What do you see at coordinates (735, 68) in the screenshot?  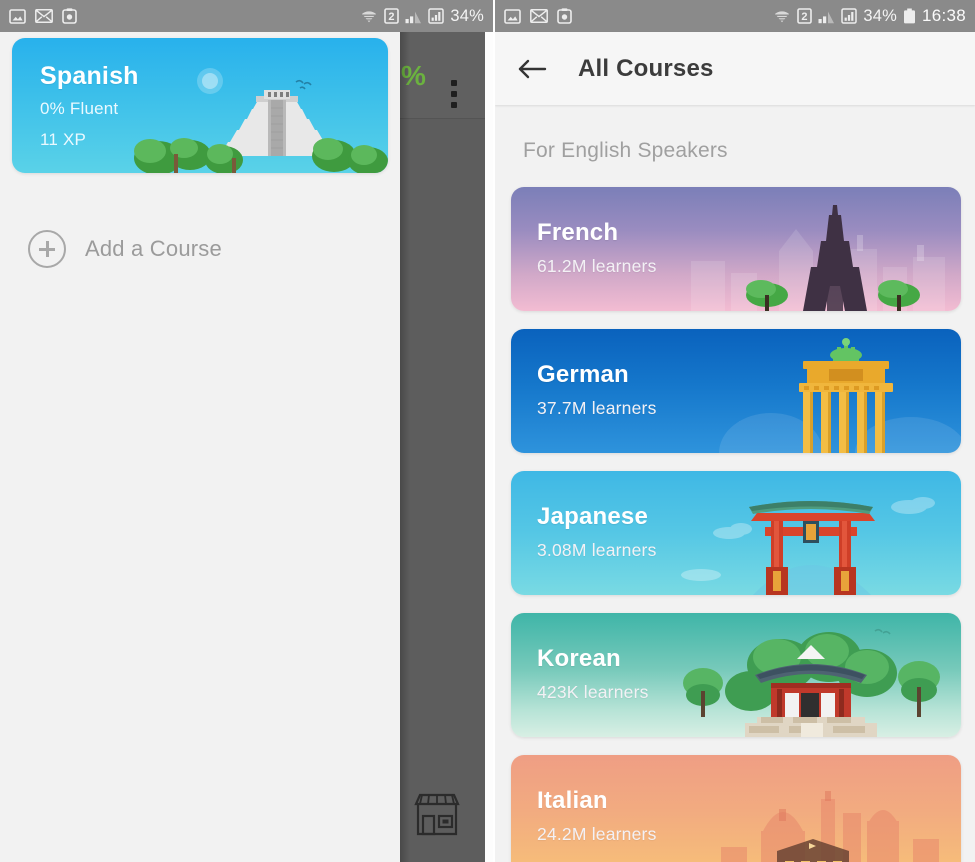 I see `app-bar: All Courses` at bounding box center [735, 68].